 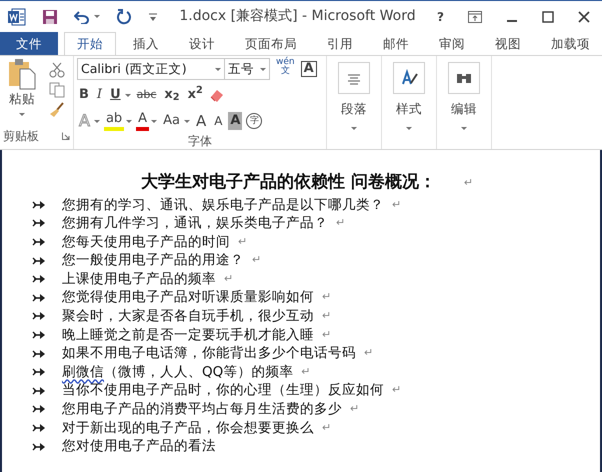 I want to click on list-item-text: 您拥有的学习、通讯、娱乐电子产品是以下哪几类？, so click(x=223, y=205).